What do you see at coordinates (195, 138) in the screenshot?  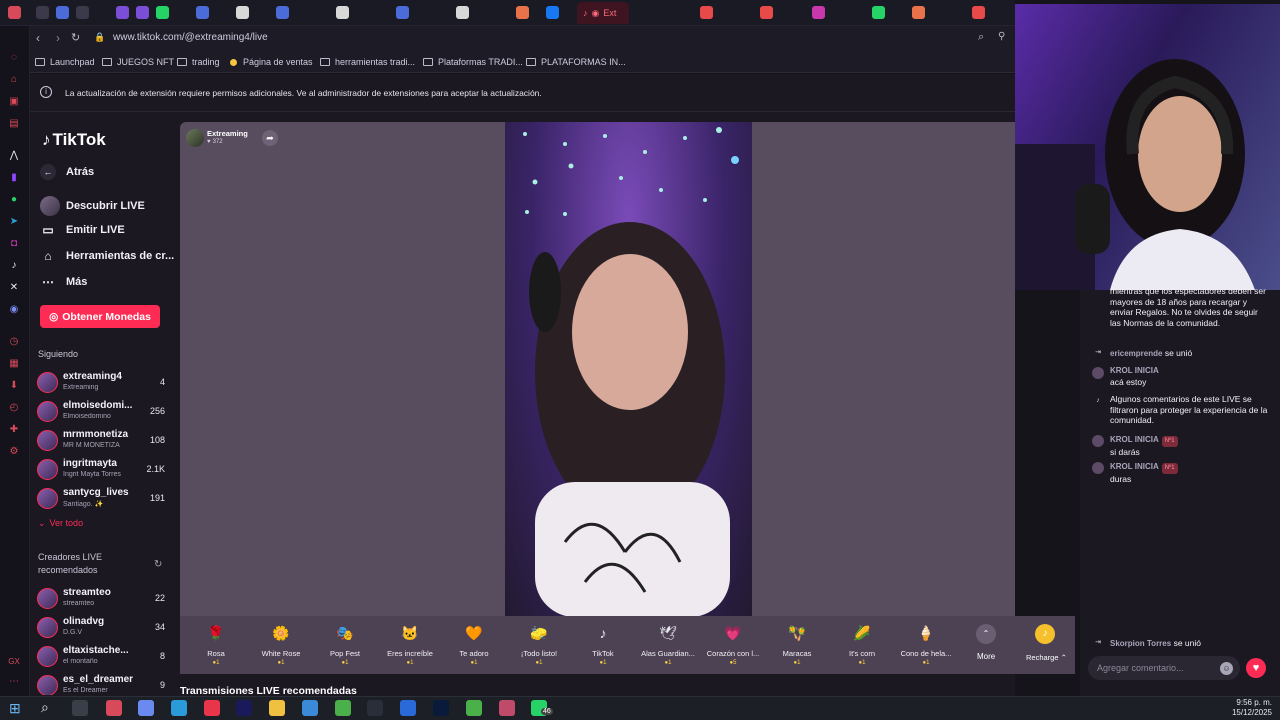 I see `host-avatar` at bounding box center [195, 138].